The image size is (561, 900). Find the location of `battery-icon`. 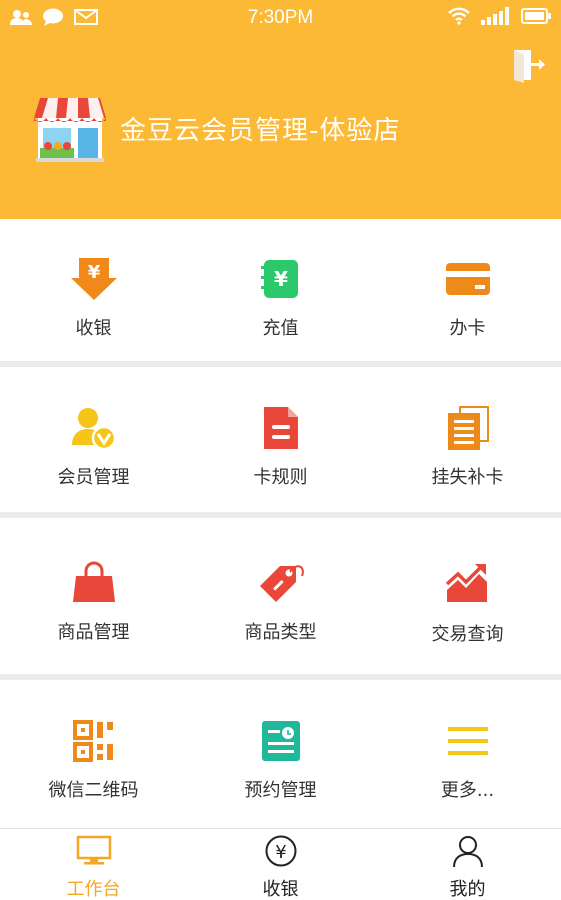

battery-icon is located at coordinates (536, 16).